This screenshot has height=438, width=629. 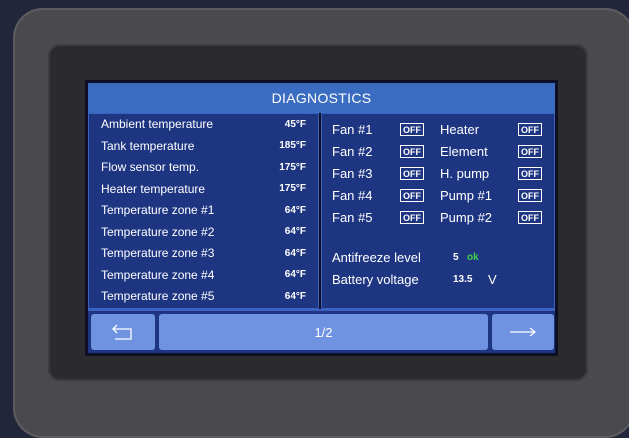 I want to click on fan-5-status-badge: OFF, so click(x=412, y=217).